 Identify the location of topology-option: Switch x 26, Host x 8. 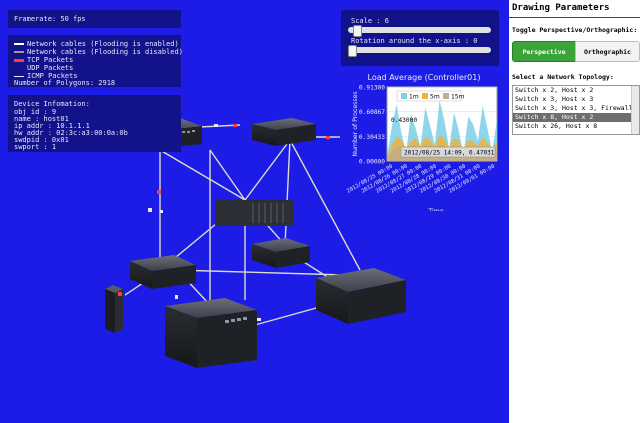
(576, 126).